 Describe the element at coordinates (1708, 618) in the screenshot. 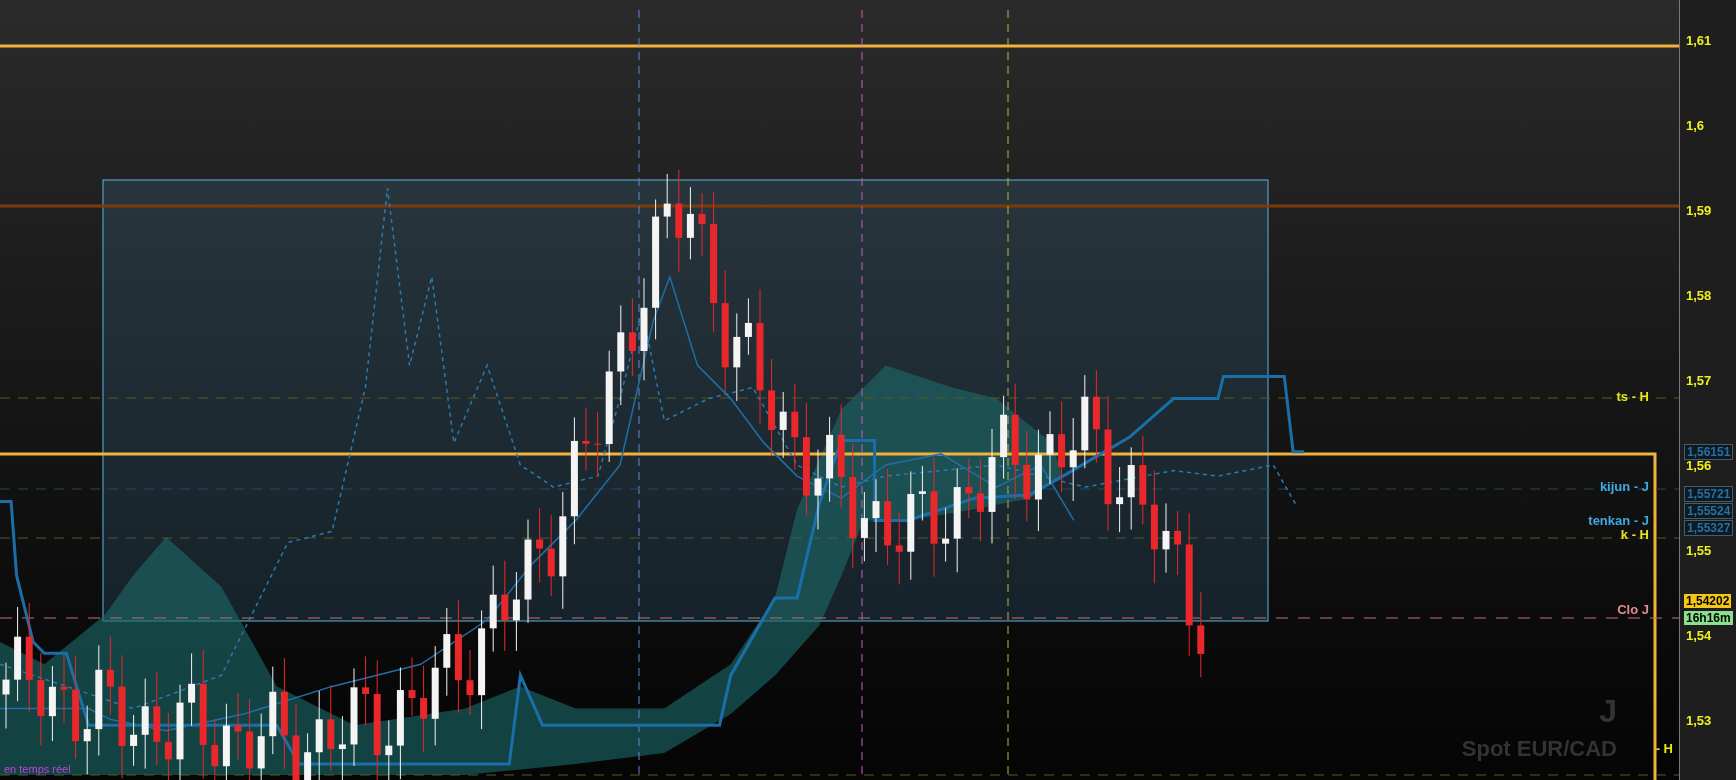

I see `price-tag: 16h16m` at that location.